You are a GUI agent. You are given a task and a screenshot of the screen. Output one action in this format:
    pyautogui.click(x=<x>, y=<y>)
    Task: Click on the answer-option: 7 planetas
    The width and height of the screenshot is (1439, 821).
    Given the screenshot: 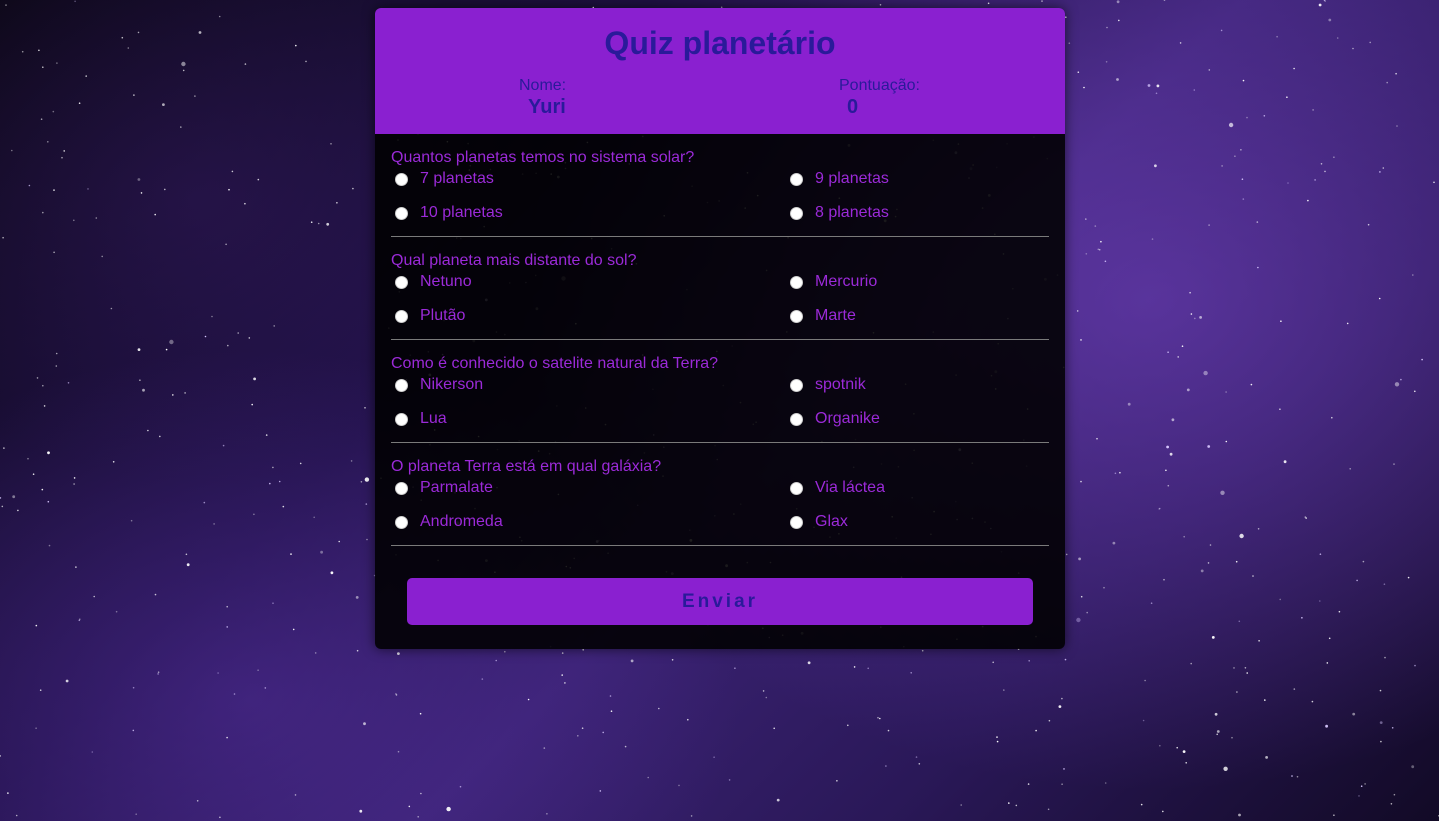 What is the action you would take?
    pyautogui.click(x=442, y=179)
    